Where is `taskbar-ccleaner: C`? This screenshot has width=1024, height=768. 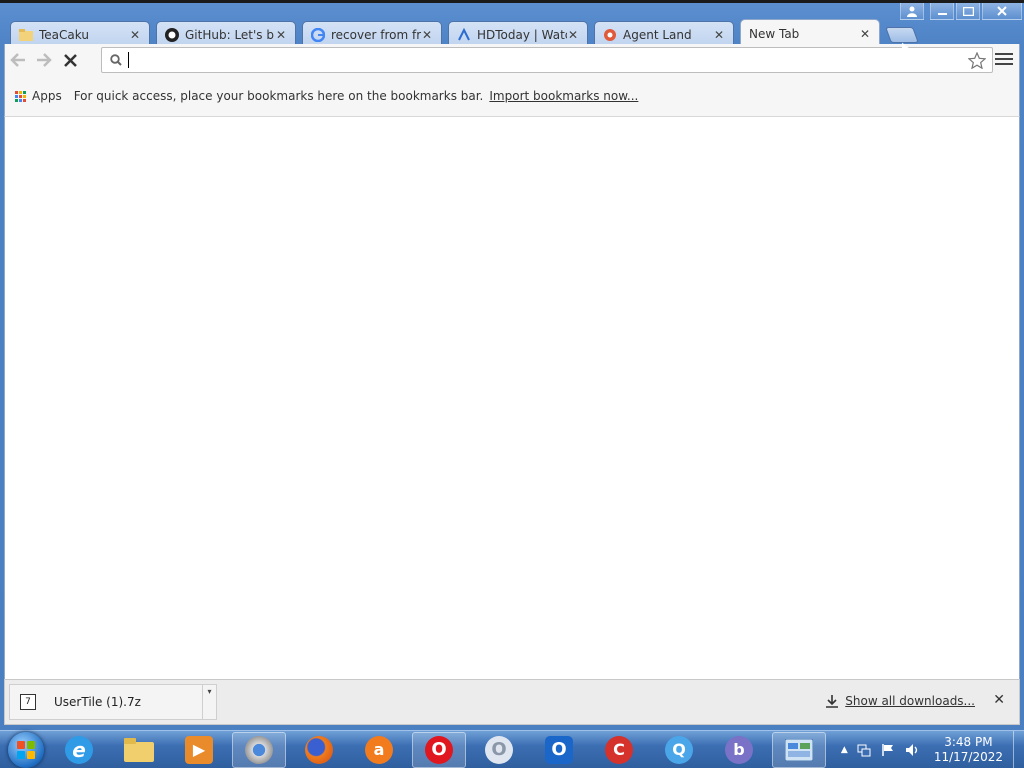
taskbar-ccleaner: C is located at coordinates (619, 750).